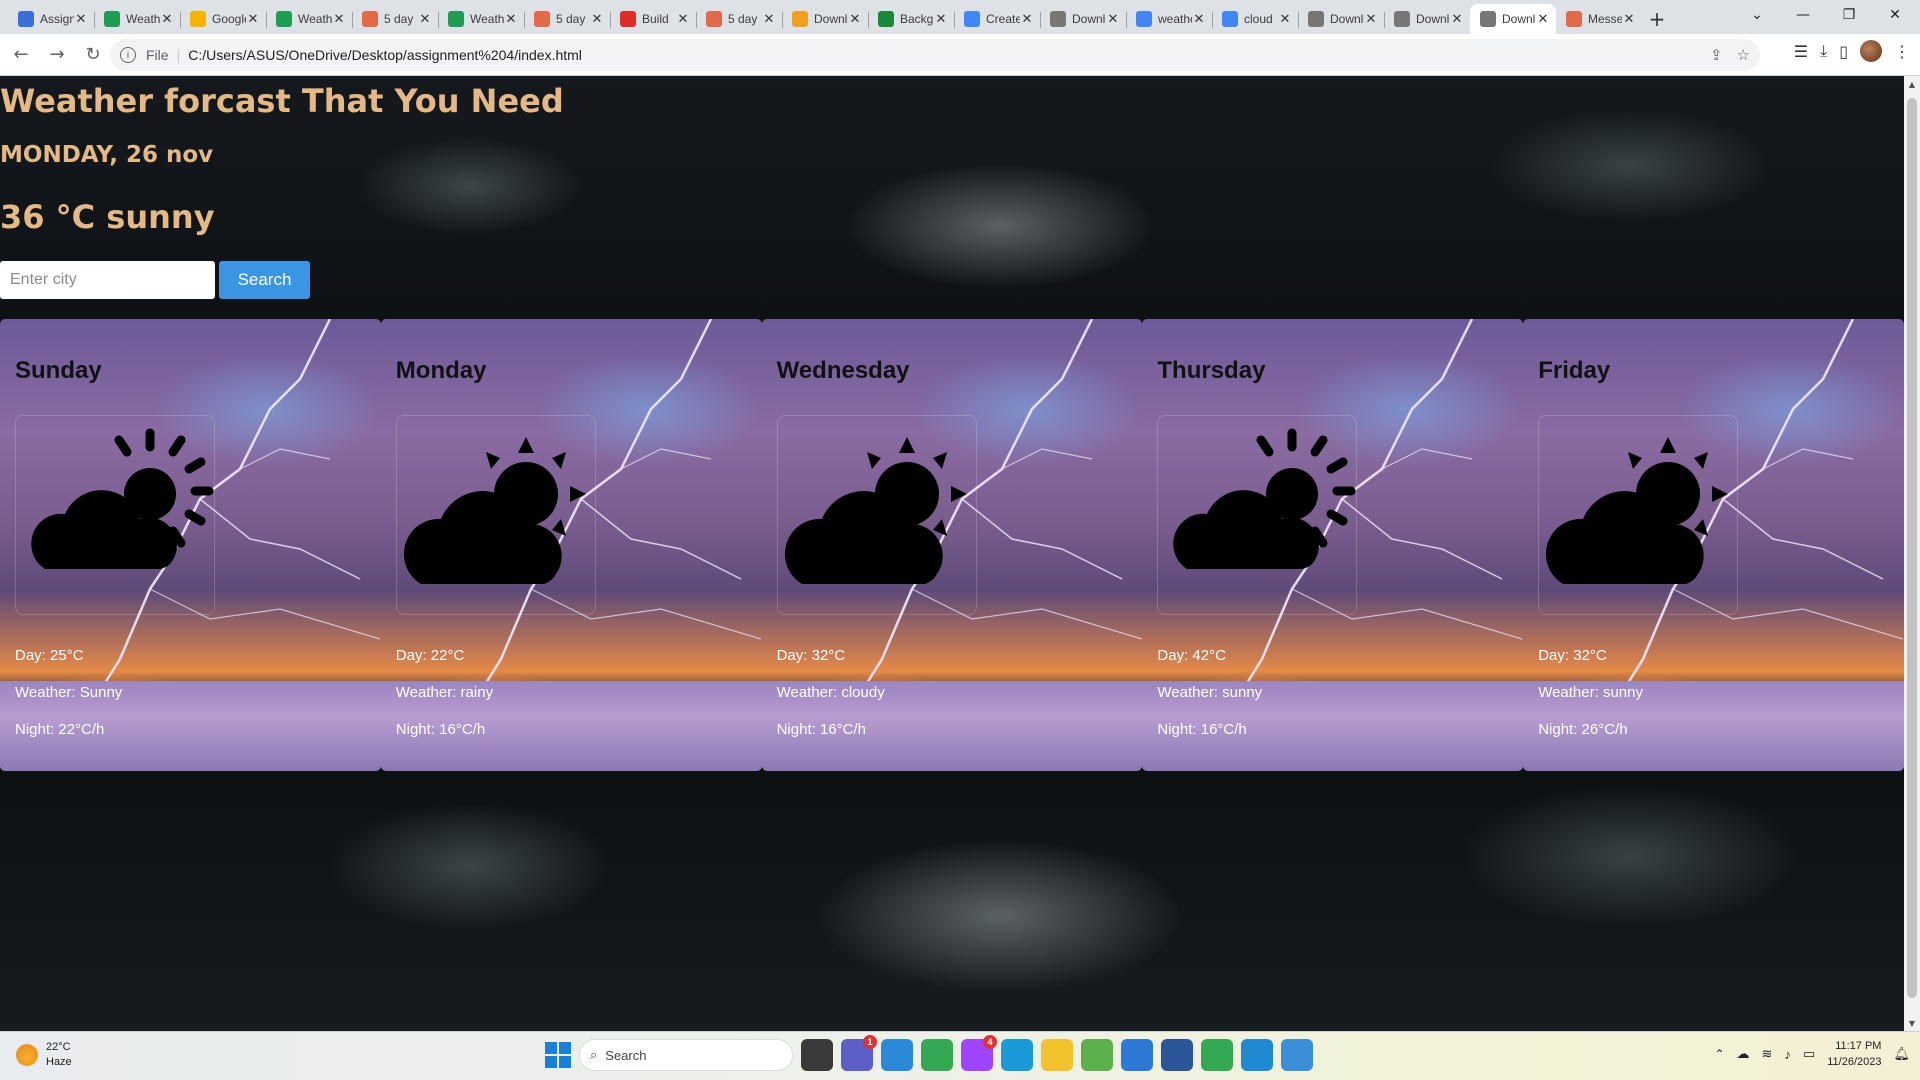  Describe the element at coordinates (1177, 1055) in the screenshot. I see `word-icon` at that location.